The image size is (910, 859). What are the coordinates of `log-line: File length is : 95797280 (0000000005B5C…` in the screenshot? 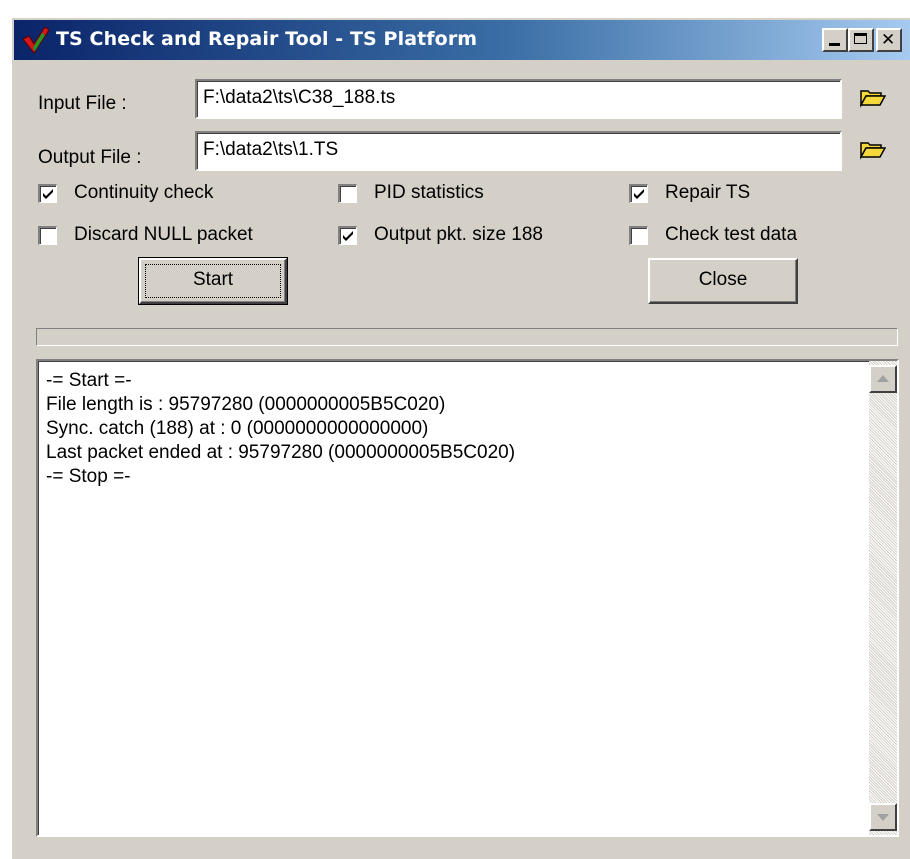 It's located at (246, 404).